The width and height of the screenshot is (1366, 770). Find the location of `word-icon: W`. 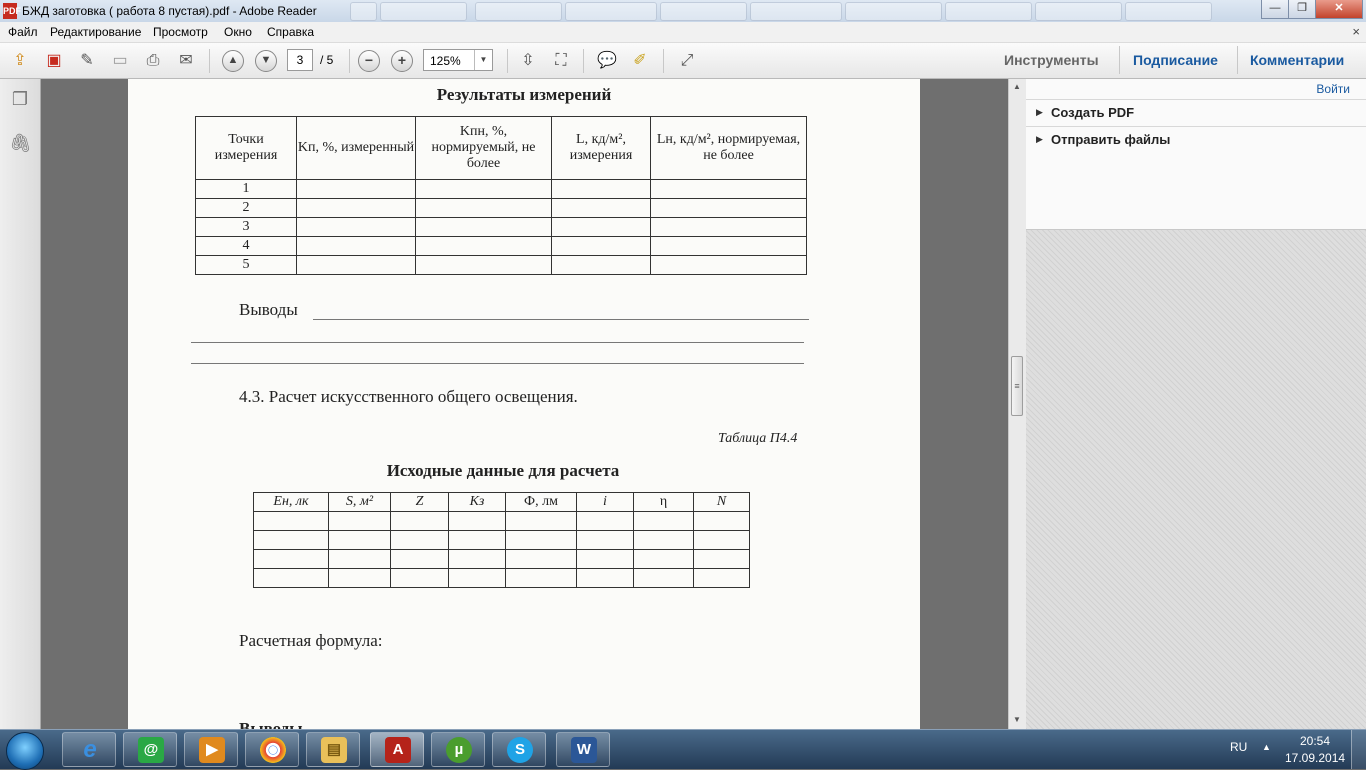

word-icon: W is located at coordinates (584, 750).